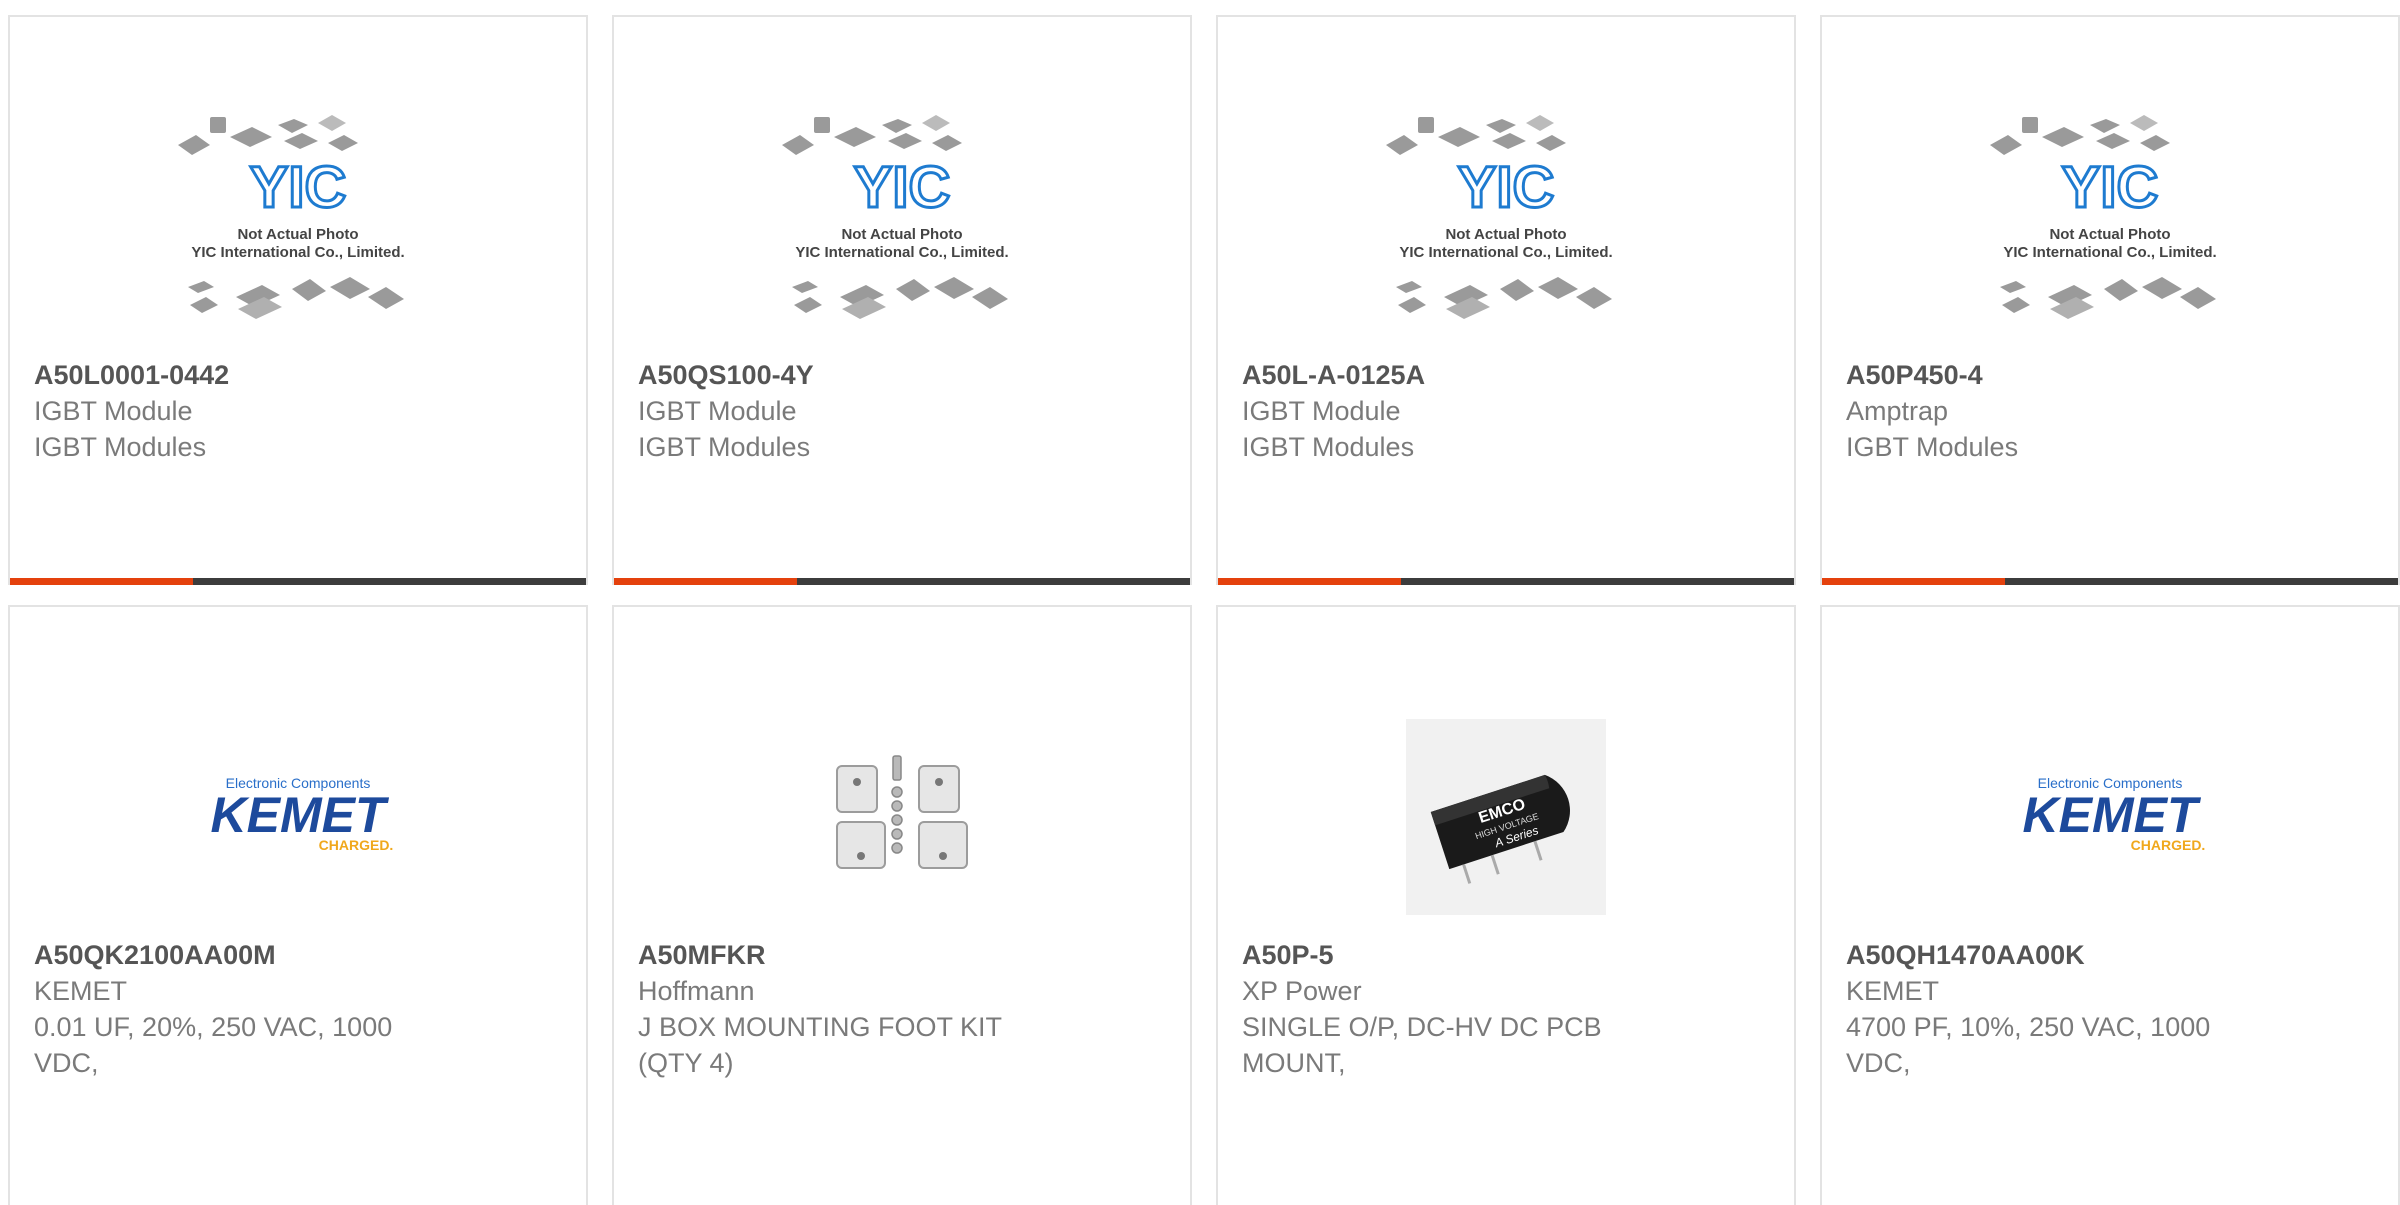 This screenshot has width=2400, height=1205. Describe the element at coordinates (2028, 1045) in the screenshot. I see `product-description: 4700 PF, 10%, 250 VAC, 1000 VDC,` at that location.